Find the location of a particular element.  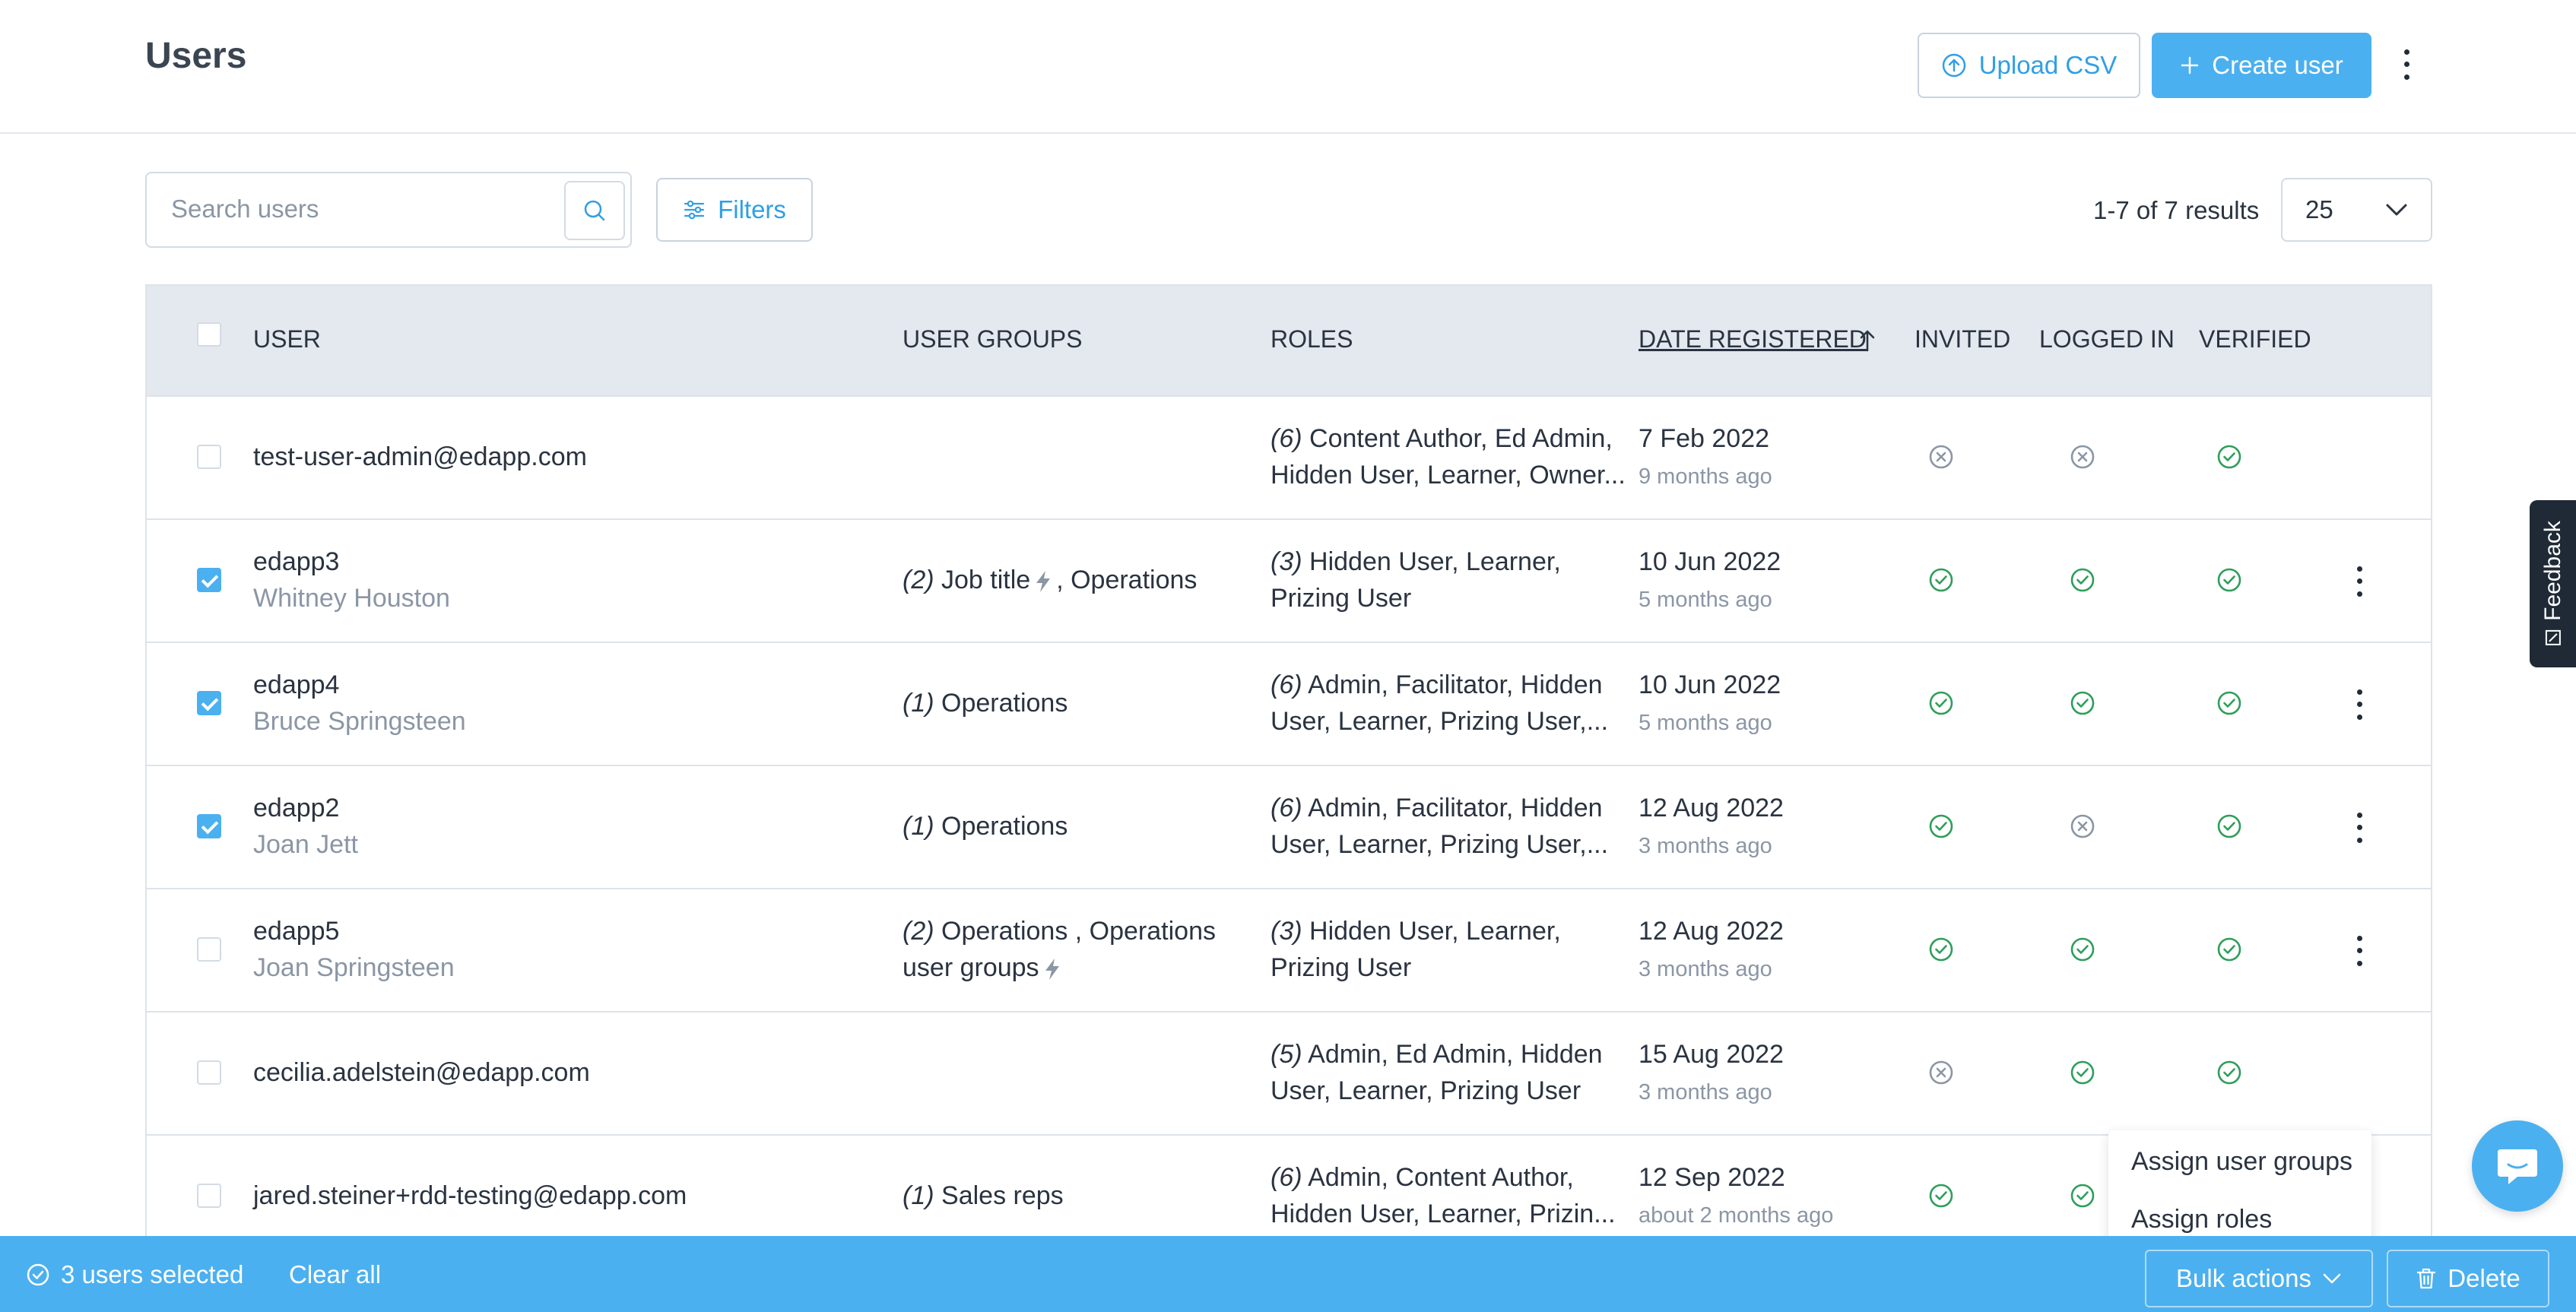

roles-text: Admin, Ed Admin, Hidden is located at coordinates (1455, 1054).